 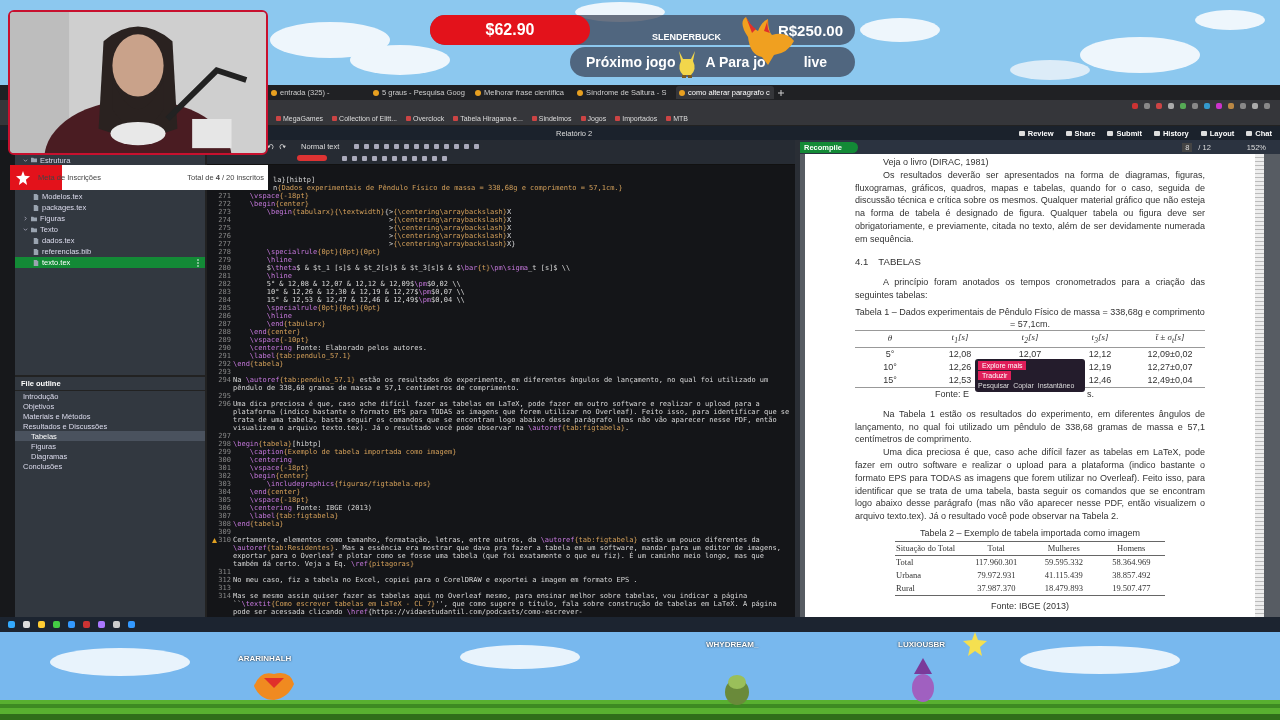 I want to click on table-cell: 12,12, so click(x=1100, y=353).